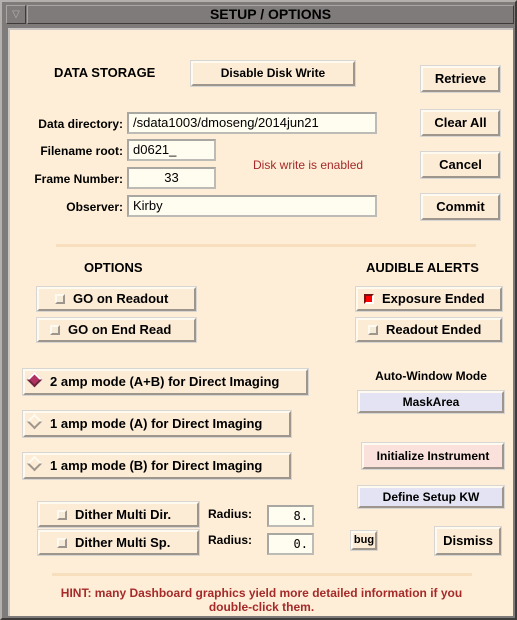 Image resolution: width=517 pixels, height=620 pixels. What do you see at coordinates (290, 516) in the screenshot?
I see `dither-dir-radius-input: 8.` at bounding box center [290, 516].